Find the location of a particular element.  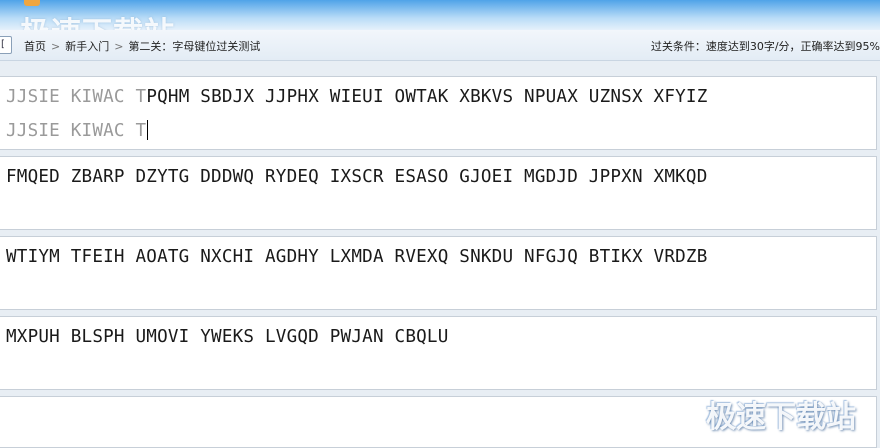

app-logo-icon is located at coordinates (32, 3).